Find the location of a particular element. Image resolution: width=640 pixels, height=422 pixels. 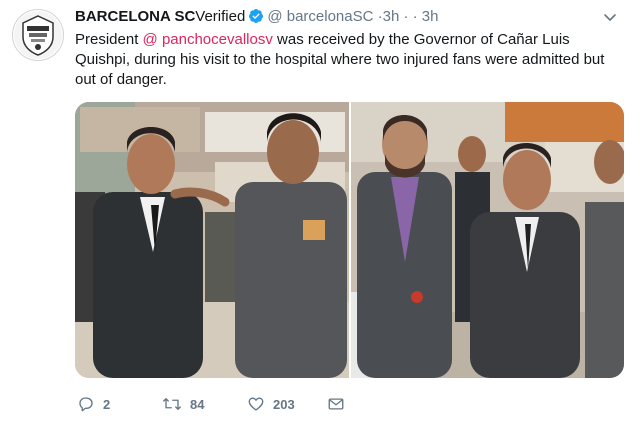

author-avatar is located at coordinates (38, 35).